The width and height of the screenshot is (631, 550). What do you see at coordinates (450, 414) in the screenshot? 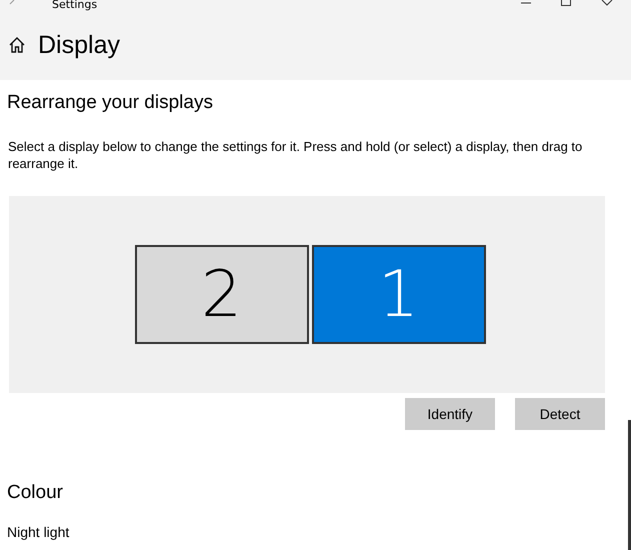
I see `action-button: Identify` at bounding box center [450, 414].